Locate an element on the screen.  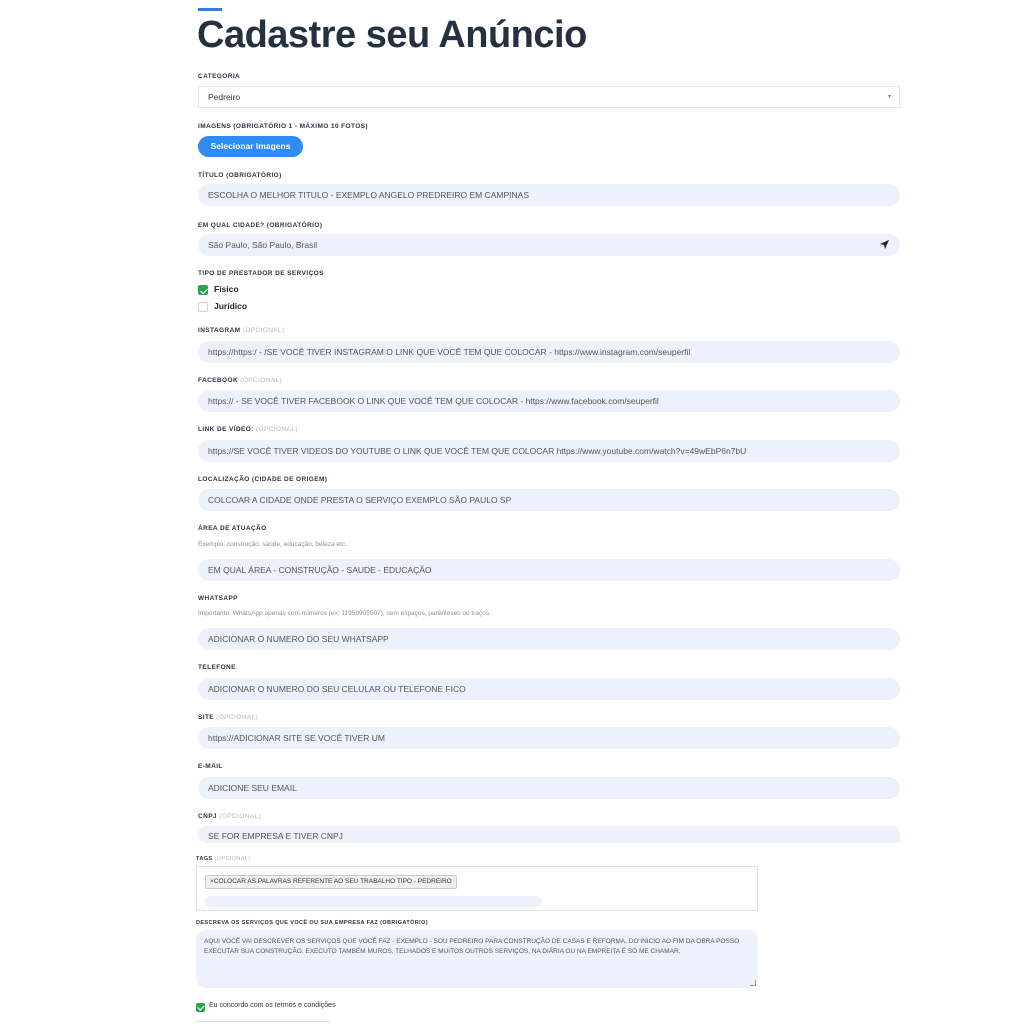
select-images-button: Selecionar Imagens is located at coordinates (250, 146).